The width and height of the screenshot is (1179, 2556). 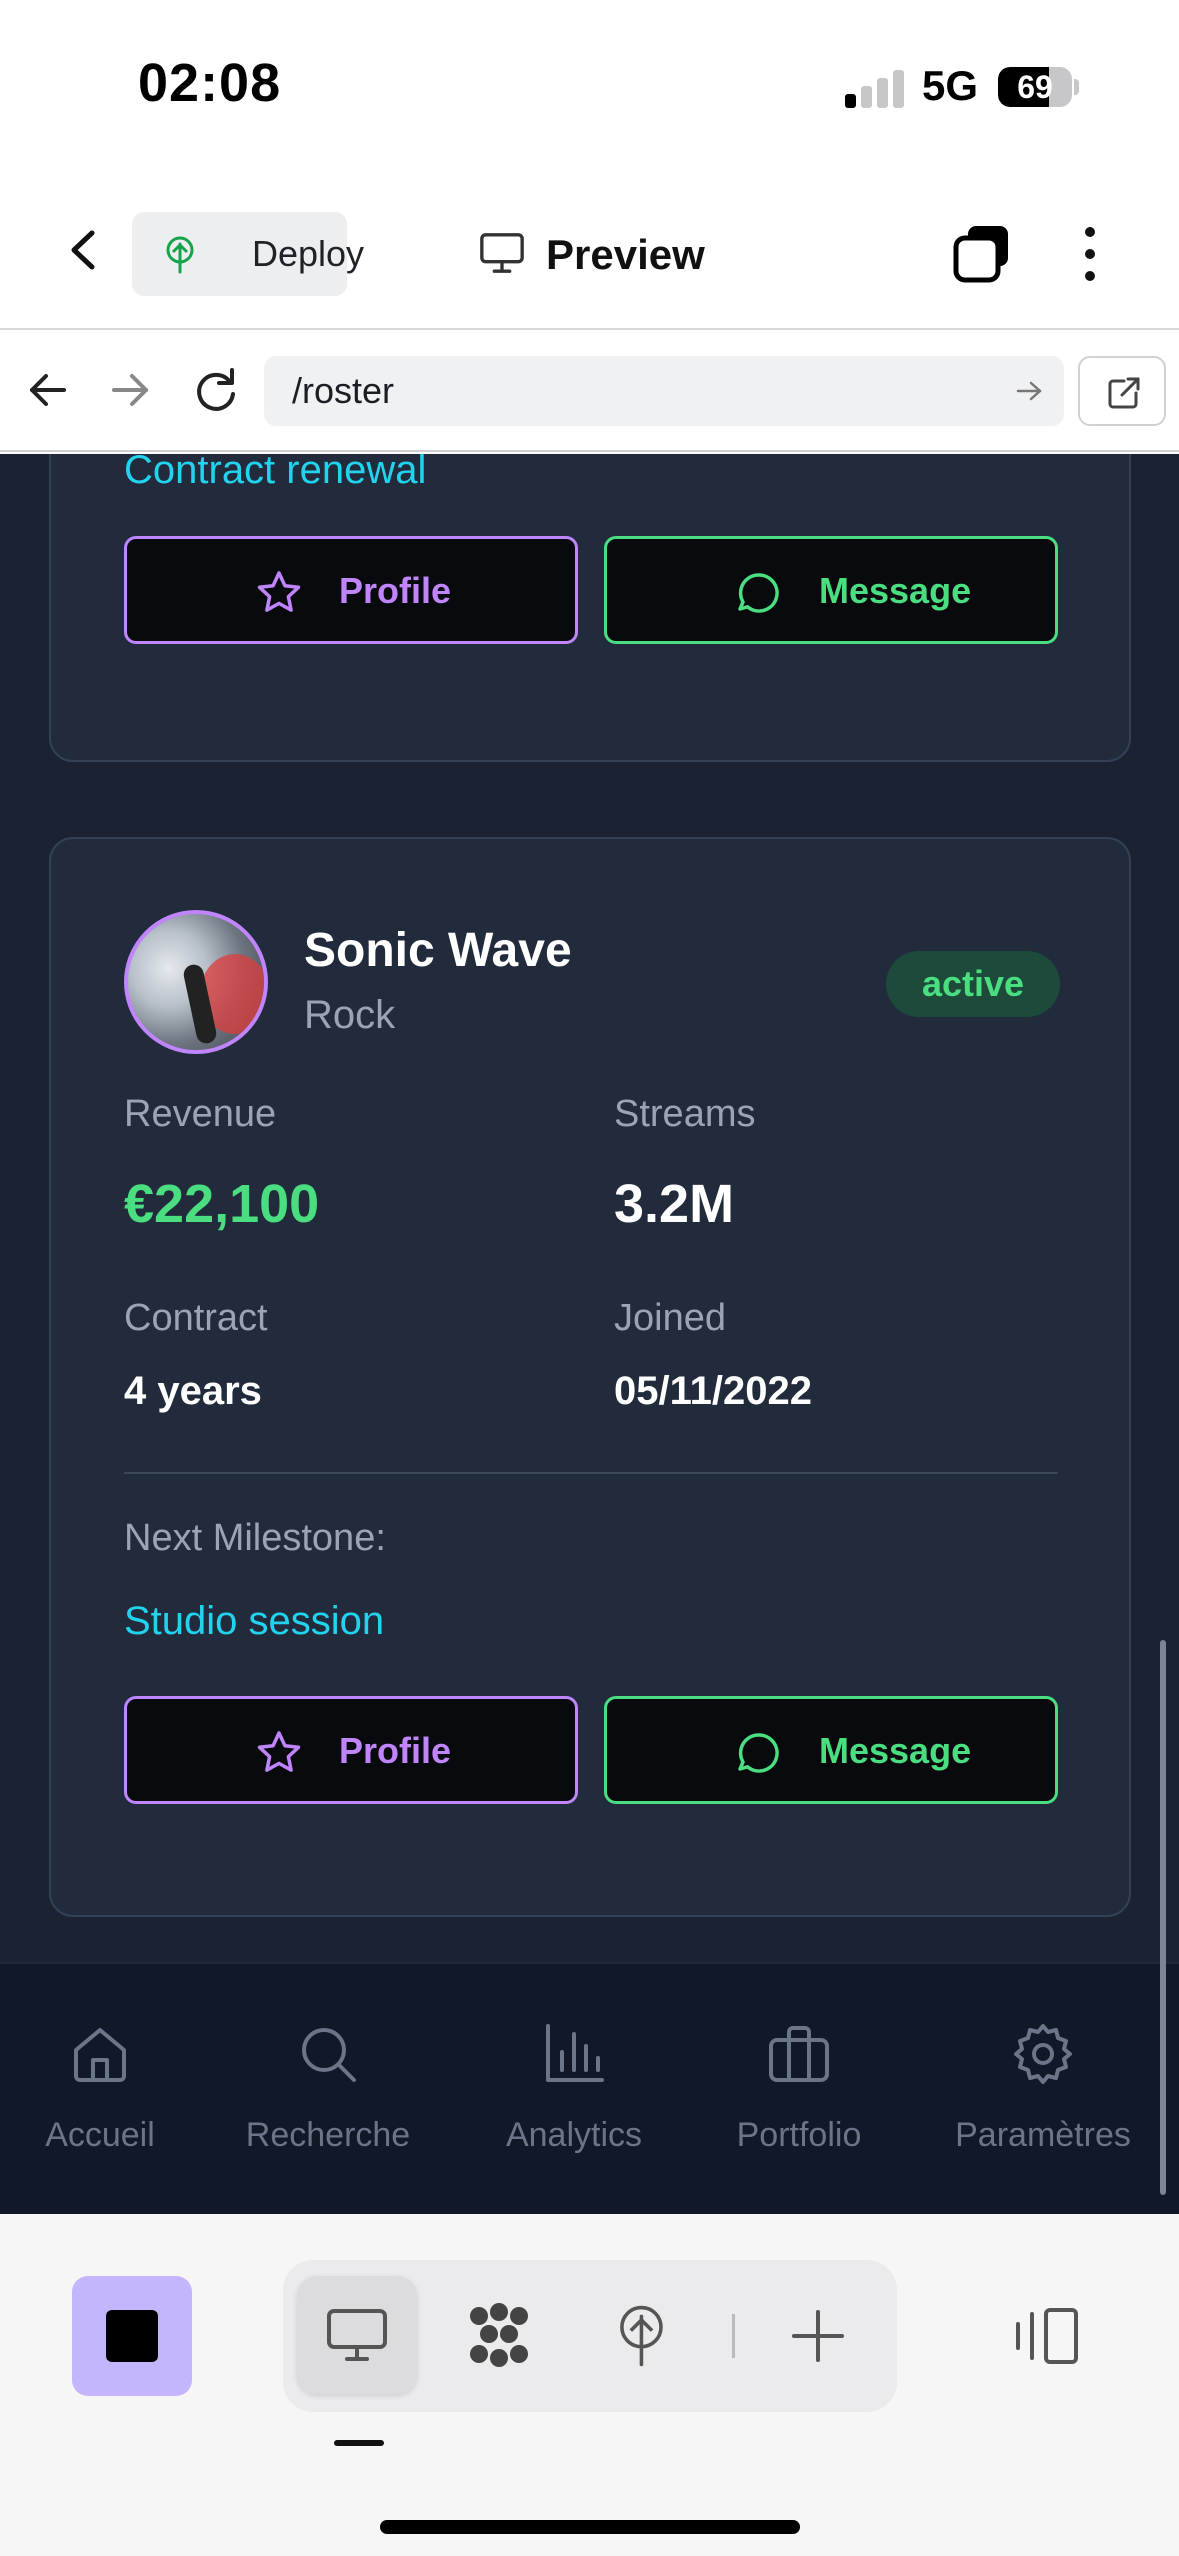 I want to click on desktop-mode-button, so click(x=357, y=2335).